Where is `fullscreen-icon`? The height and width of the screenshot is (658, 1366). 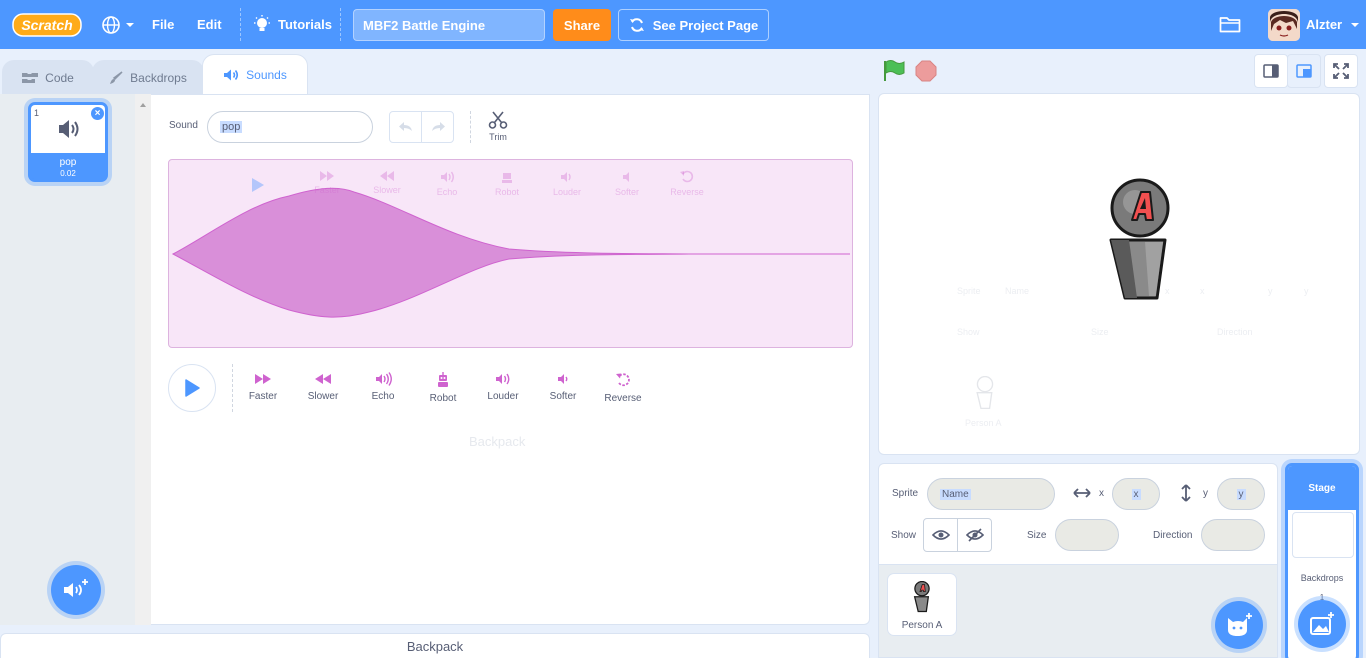
fullscreen-icon is located at coordinates (1341, 71).